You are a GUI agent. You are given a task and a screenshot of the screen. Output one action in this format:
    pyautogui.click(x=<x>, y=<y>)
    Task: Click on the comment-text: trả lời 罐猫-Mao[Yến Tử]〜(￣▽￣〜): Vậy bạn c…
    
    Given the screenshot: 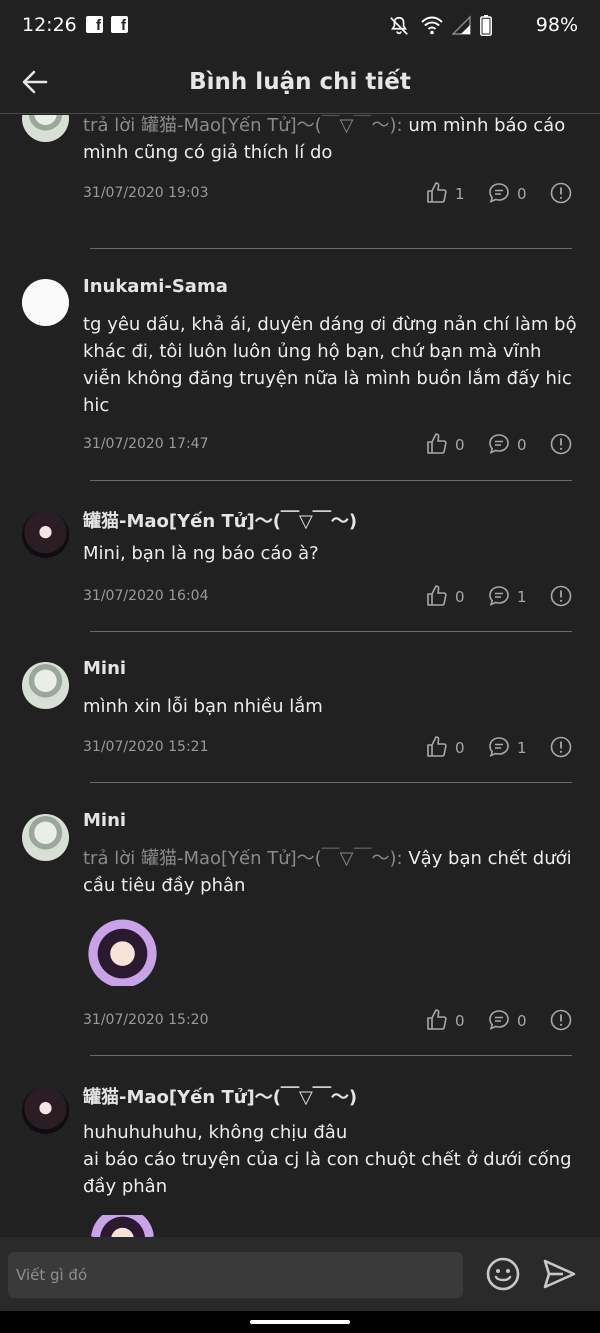 What is the action you would take?
    pyautogui.click(x=333, y=872)
    